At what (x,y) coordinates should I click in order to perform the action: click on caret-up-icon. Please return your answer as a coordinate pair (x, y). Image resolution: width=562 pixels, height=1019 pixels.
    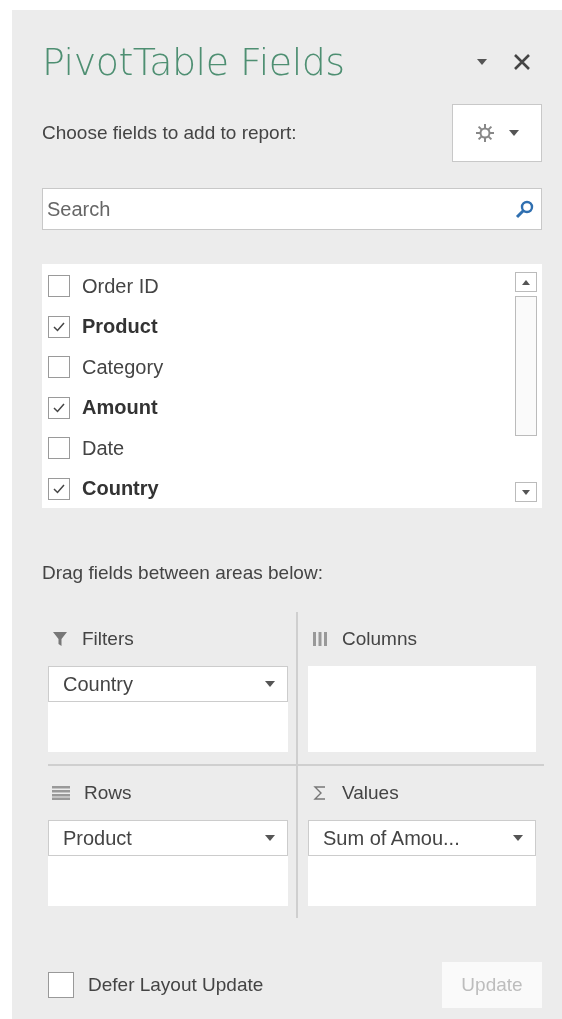
    Looking at the image, I should click on (526, 282).